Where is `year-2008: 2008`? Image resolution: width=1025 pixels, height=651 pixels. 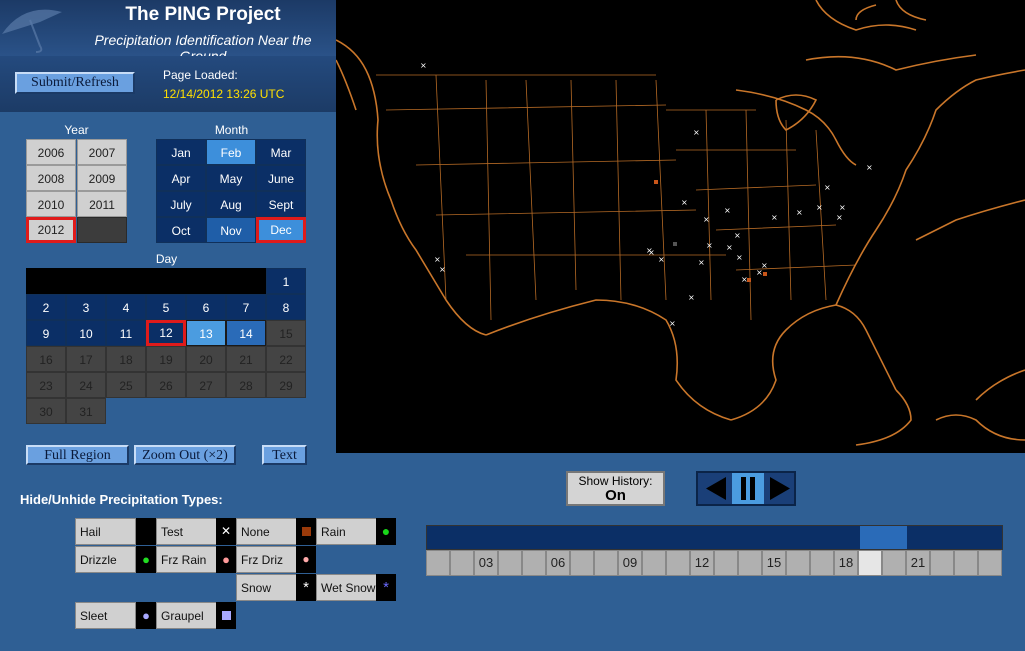 year-2008: 2008 is located at coordinates (51, 178).